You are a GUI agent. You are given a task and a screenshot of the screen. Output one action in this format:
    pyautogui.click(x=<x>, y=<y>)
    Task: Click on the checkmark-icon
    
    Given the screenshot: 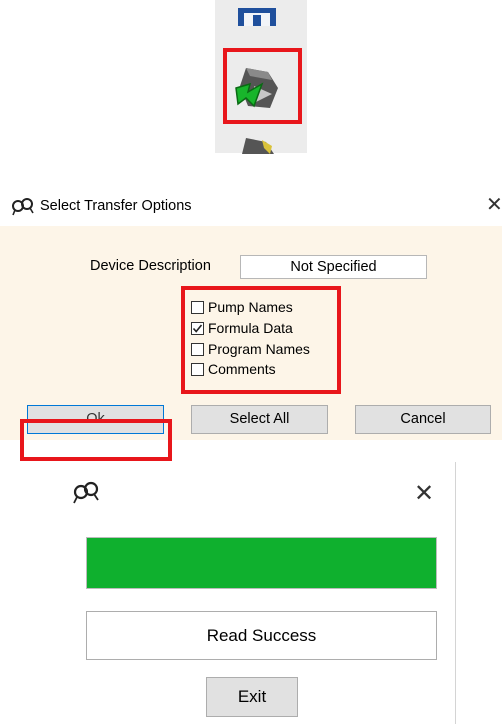 What is the action you would take?
    pyautogui.click(x=197, y=328)
    